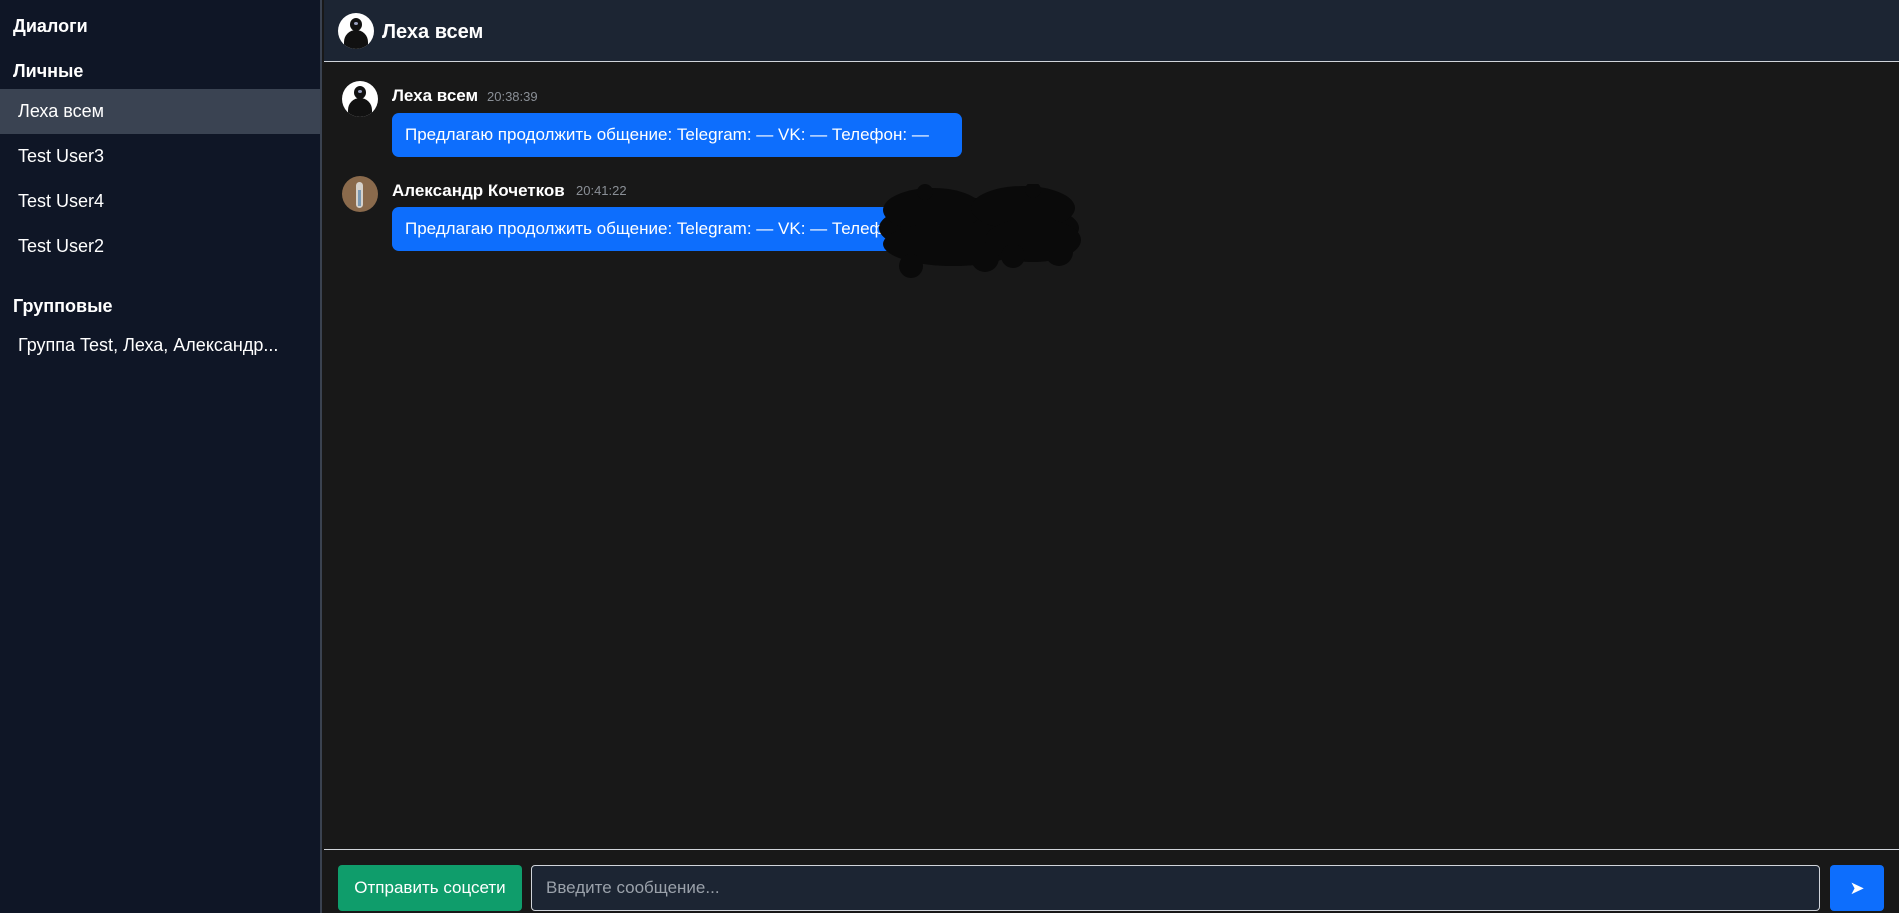 This screenshot has height=913, width=1899. Describe the element at coordinates (430, 888) in the screenshot. I see `send-socials-button: Отправить соцсети` at that location.